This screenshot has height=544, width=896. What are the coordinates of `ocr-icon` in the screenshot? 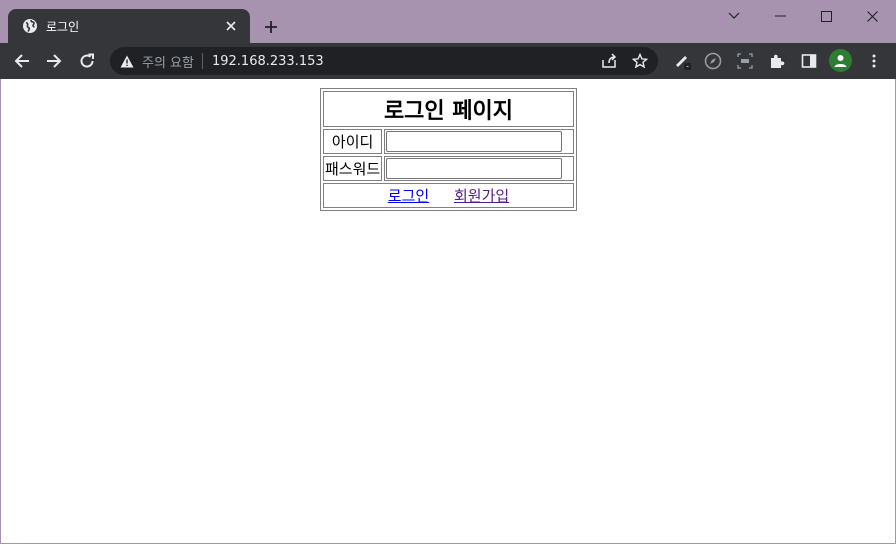 It's located at (745, 61).